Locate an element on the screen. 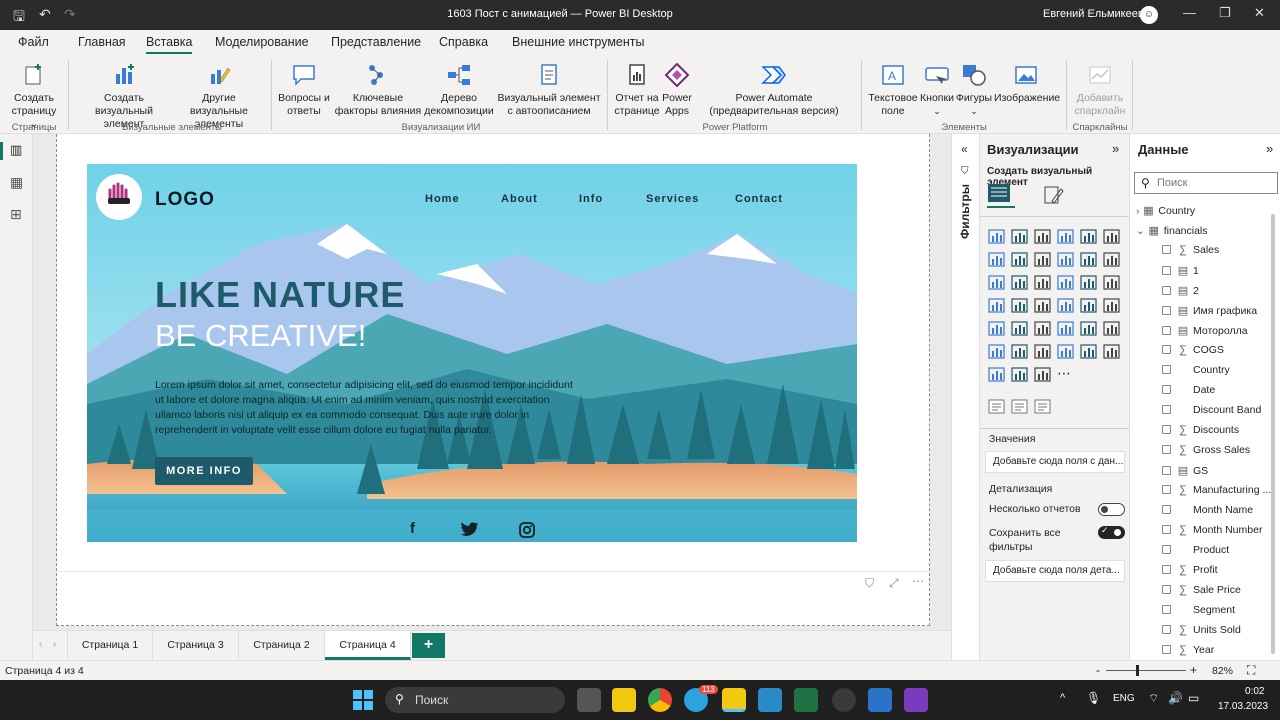 This screenshot has height=720, width=1280. field-item: ∑ Sale Price is located at coordinates (1201, 594).